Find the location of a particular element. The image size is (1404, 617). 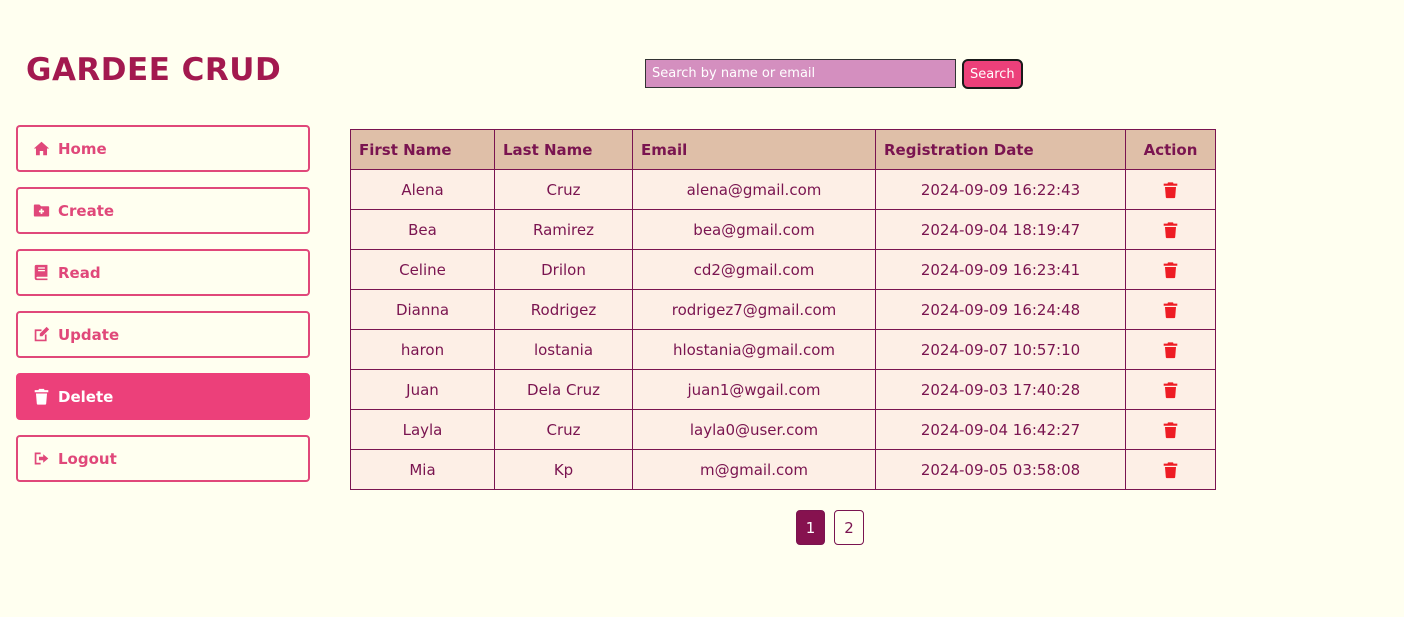

book-icon is located at coordinates (41, 272).